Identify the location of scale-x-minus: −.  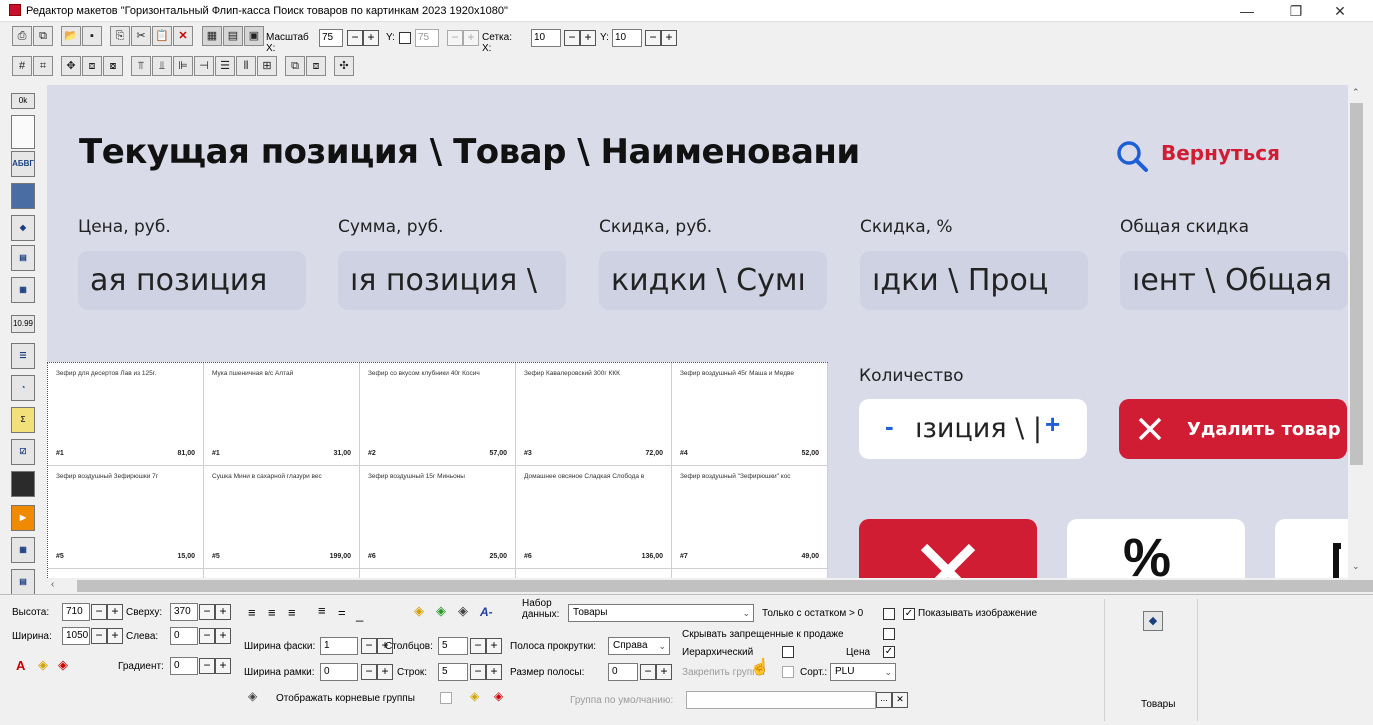
(355, 38).